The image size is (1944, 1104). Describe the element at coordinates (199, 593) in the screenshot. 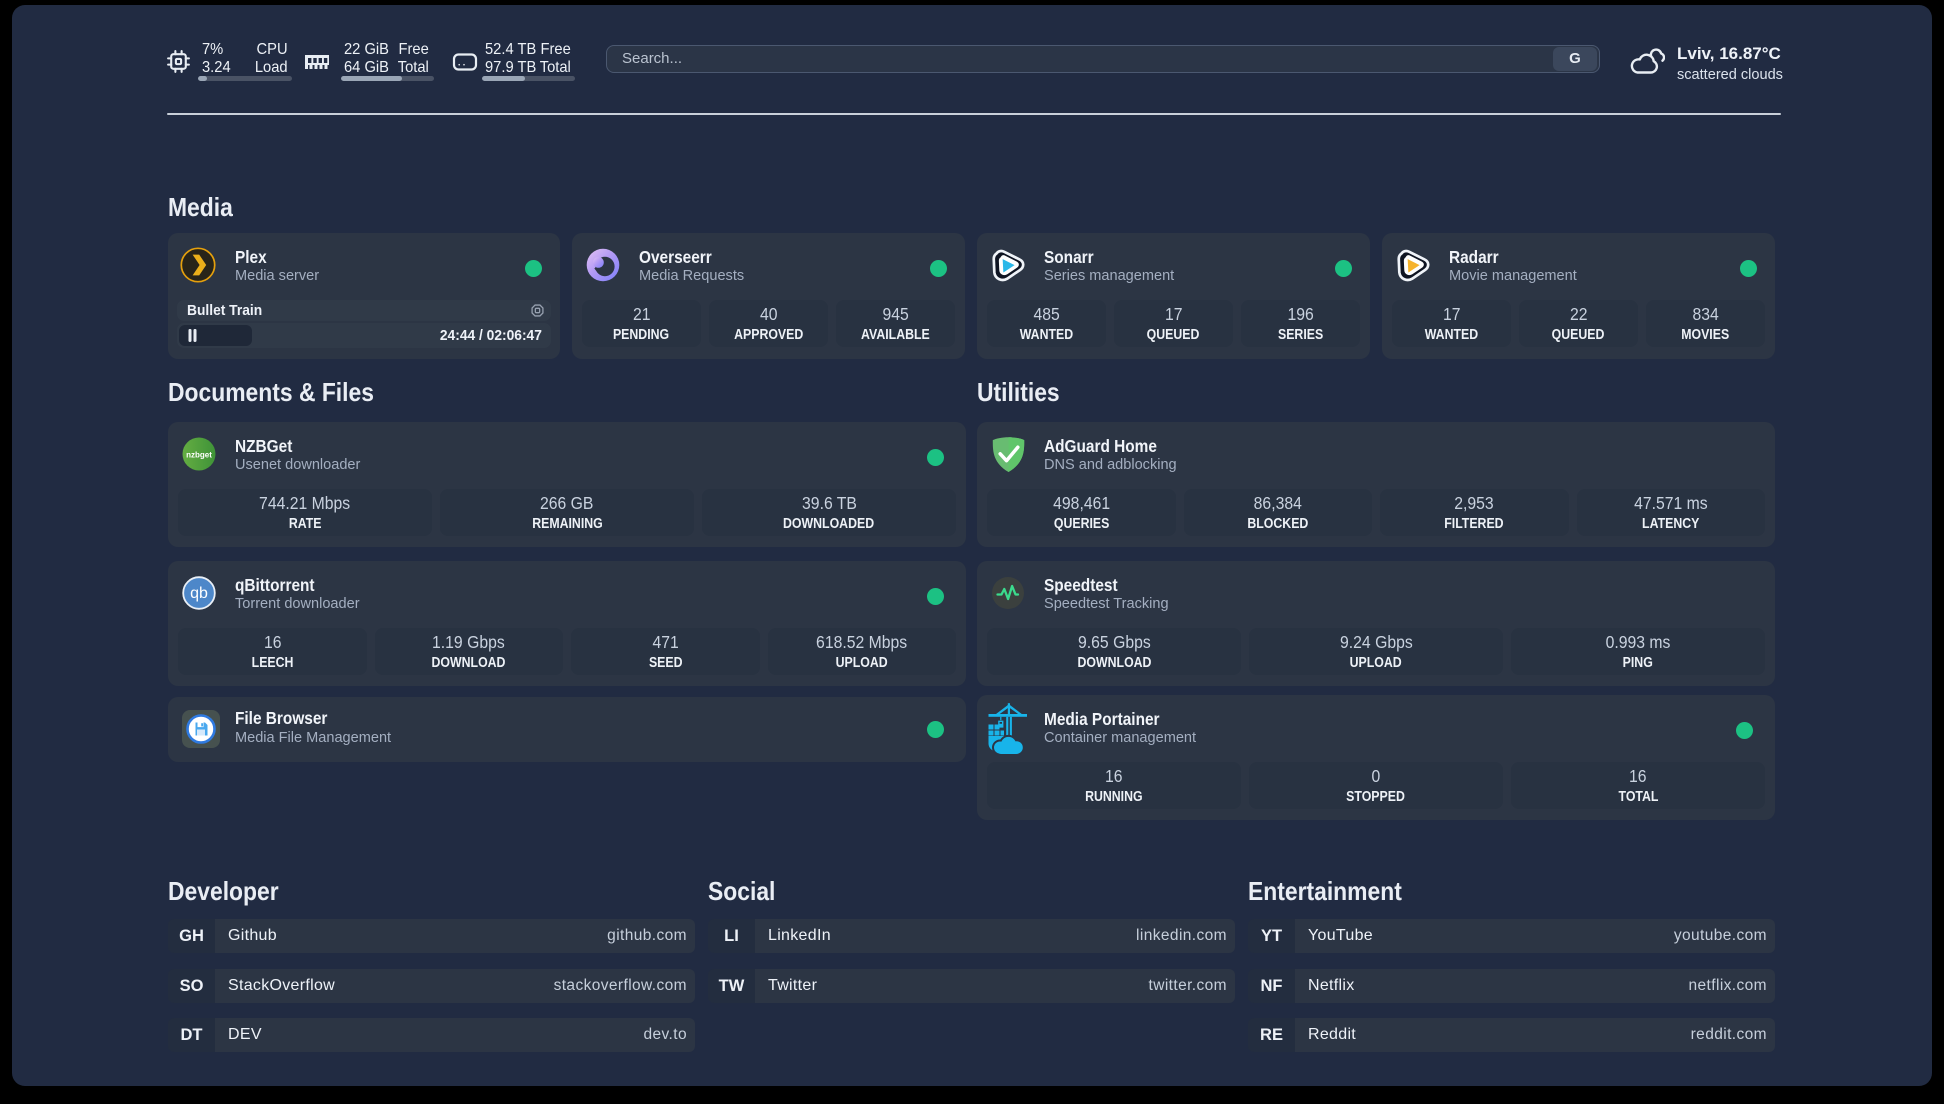

I see `svg-text: qb` at that location.